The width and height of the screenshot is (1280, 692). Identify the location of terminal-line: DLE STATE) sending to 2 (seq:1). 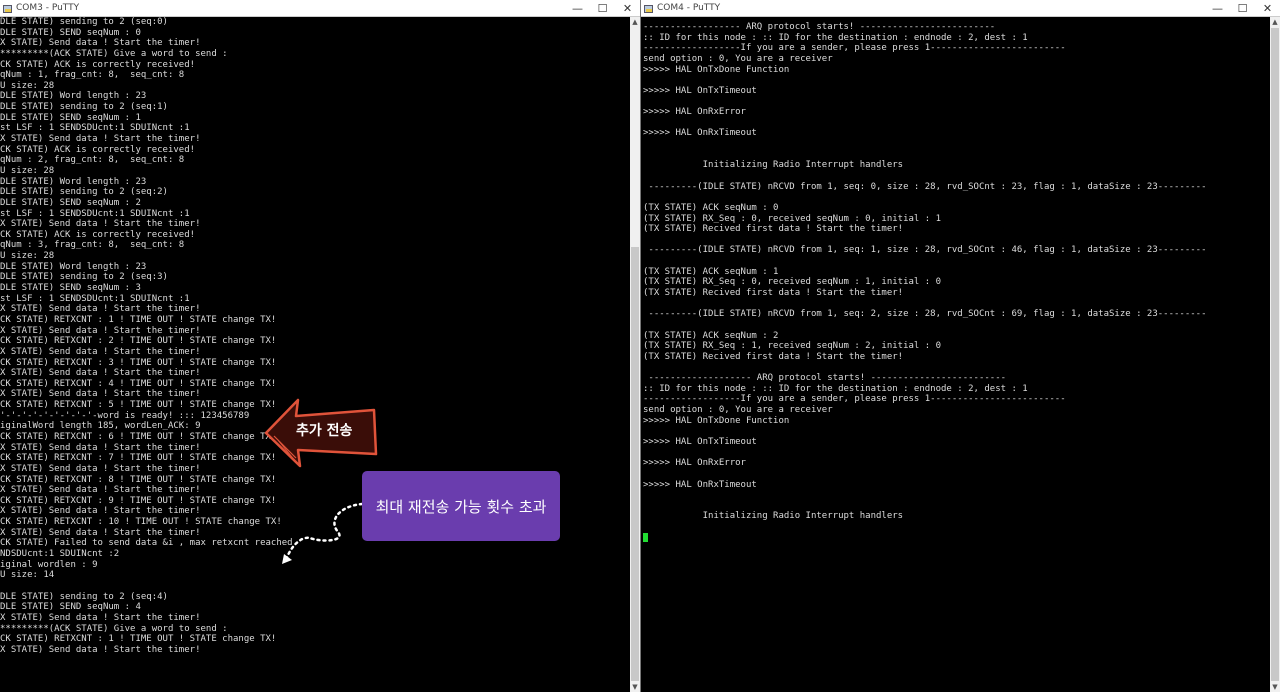
(84, 107).